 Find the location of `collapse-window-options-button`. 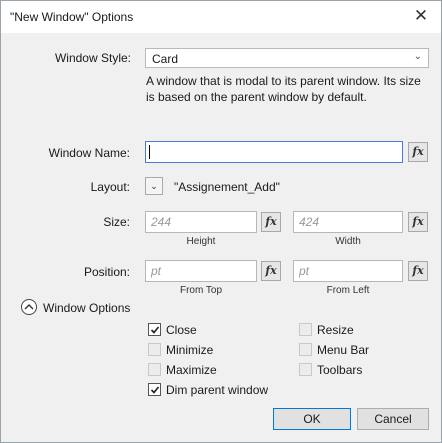

collapse-window-options-button is located at coordinates (29, 307).